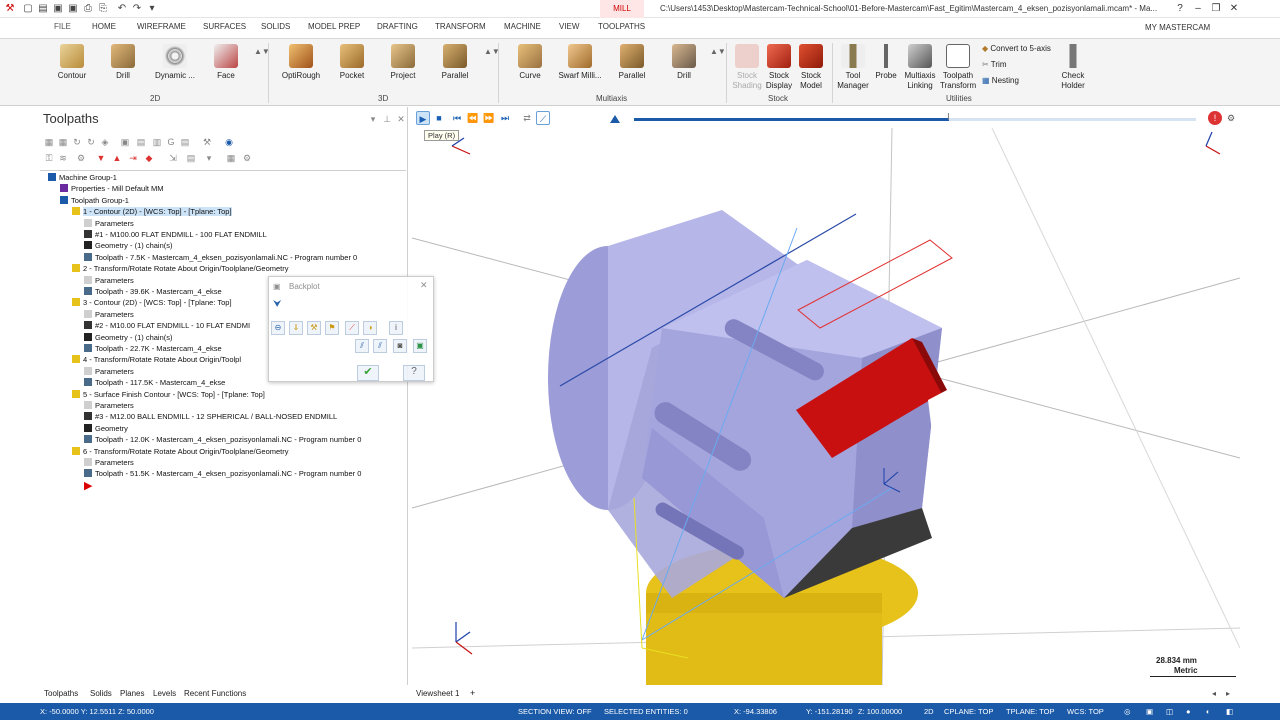 The width and height of the screenshot is (1280, 720). What do you see at coordinates (1231, 118) in the screenshot?
I see `backplot-options-icon: ⚙` at bounding box center [1231, 118].